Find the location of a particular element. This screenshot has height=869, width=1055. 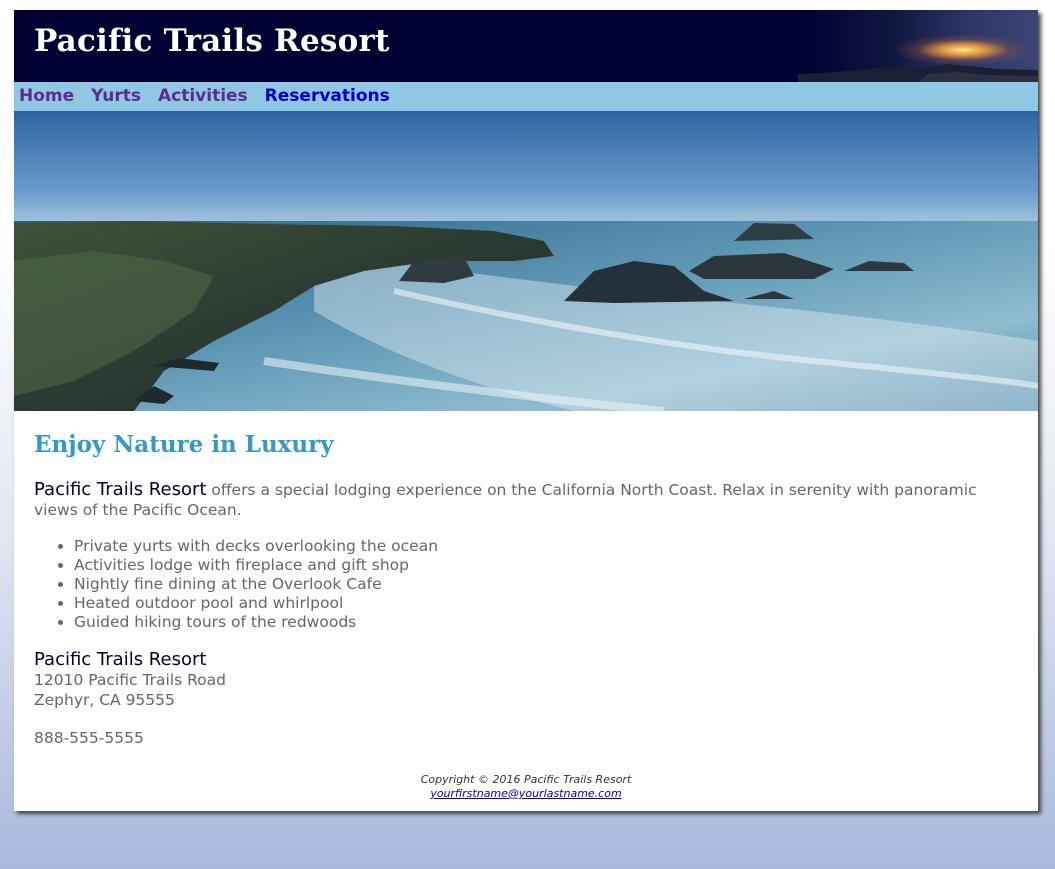

site-header: Pacific Trails Resort is located at coordinates (526, 46).